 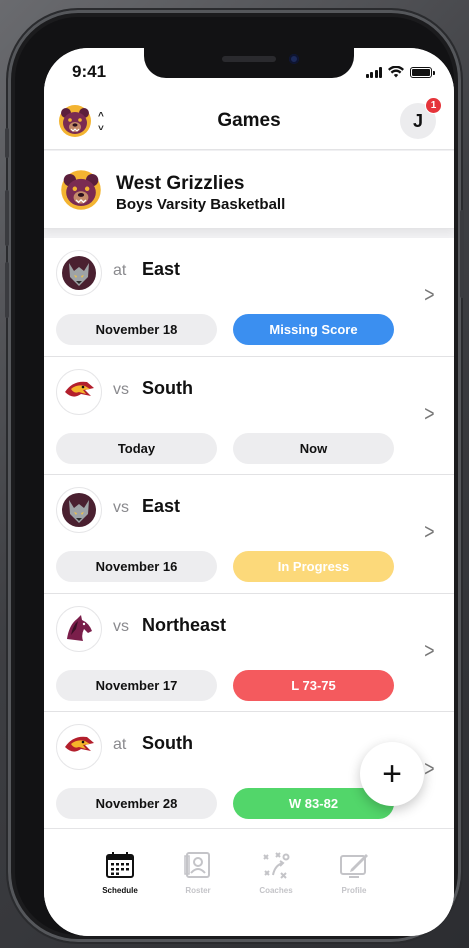 What do you see at coordinates (249, 882) in the screenshot?
I see `tab-bar: Schedule Roster Coaches Profile` at bounding box center [249, 882].